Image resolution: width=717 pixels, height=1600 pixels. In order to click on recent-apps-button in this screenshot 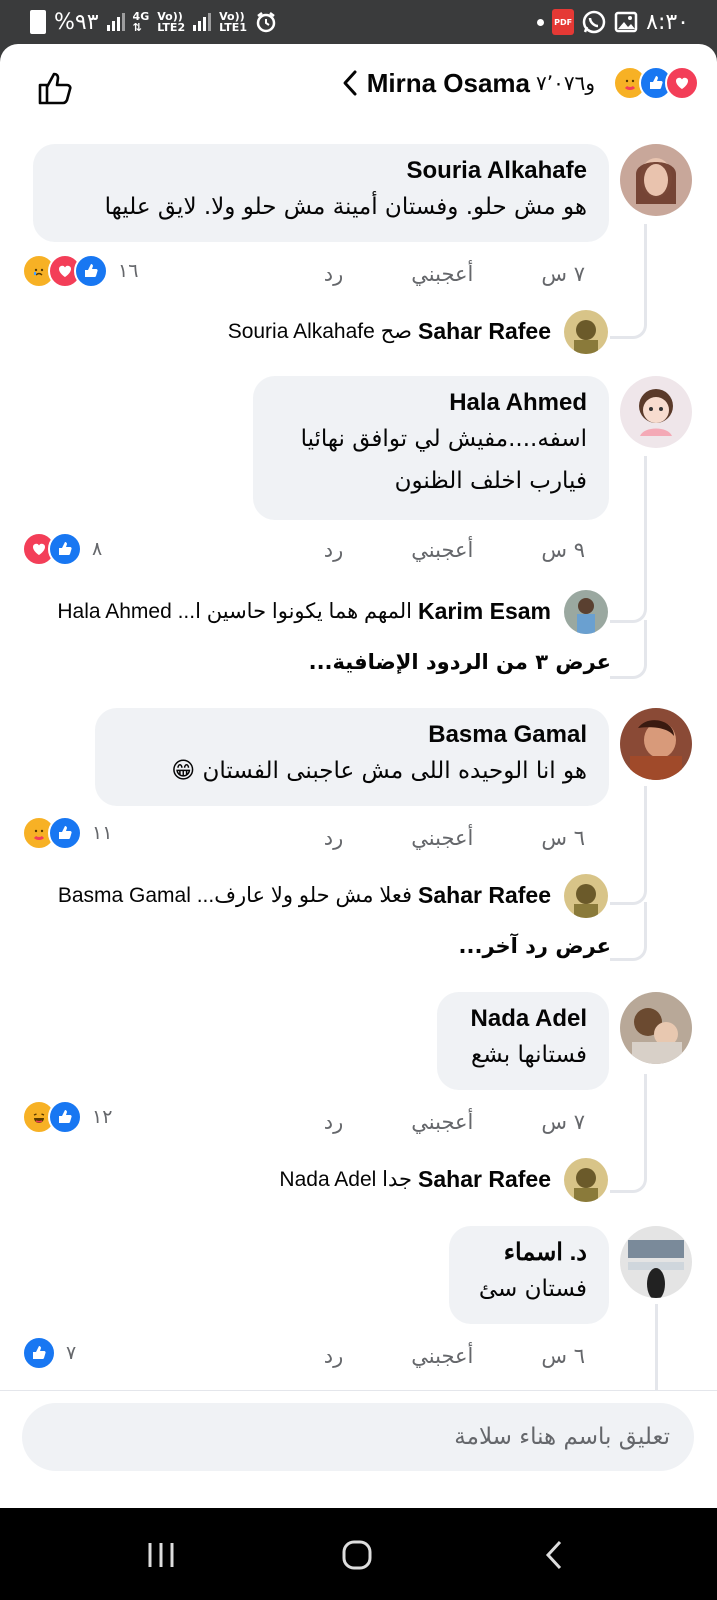, I will do `click(161, 1555)`.